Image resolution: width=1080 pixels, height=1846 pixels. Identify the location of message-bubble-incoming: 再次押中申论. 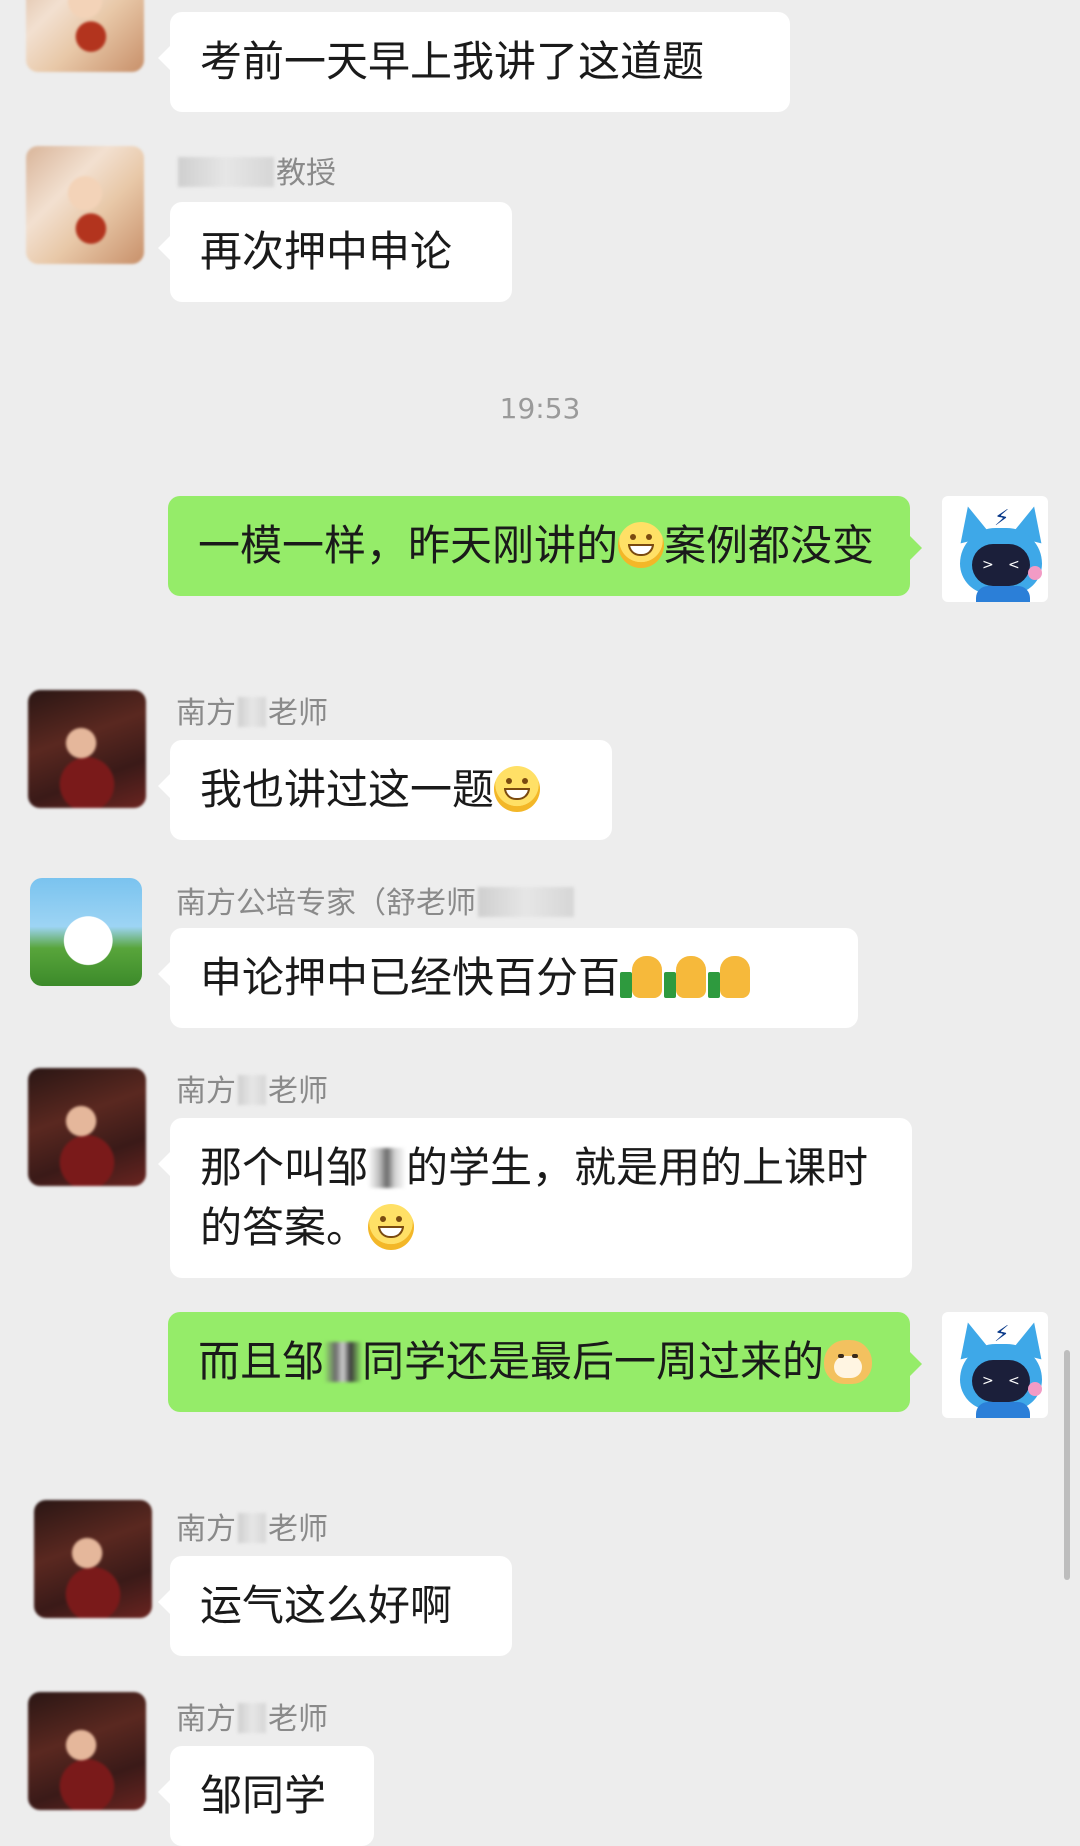
(335, 252).